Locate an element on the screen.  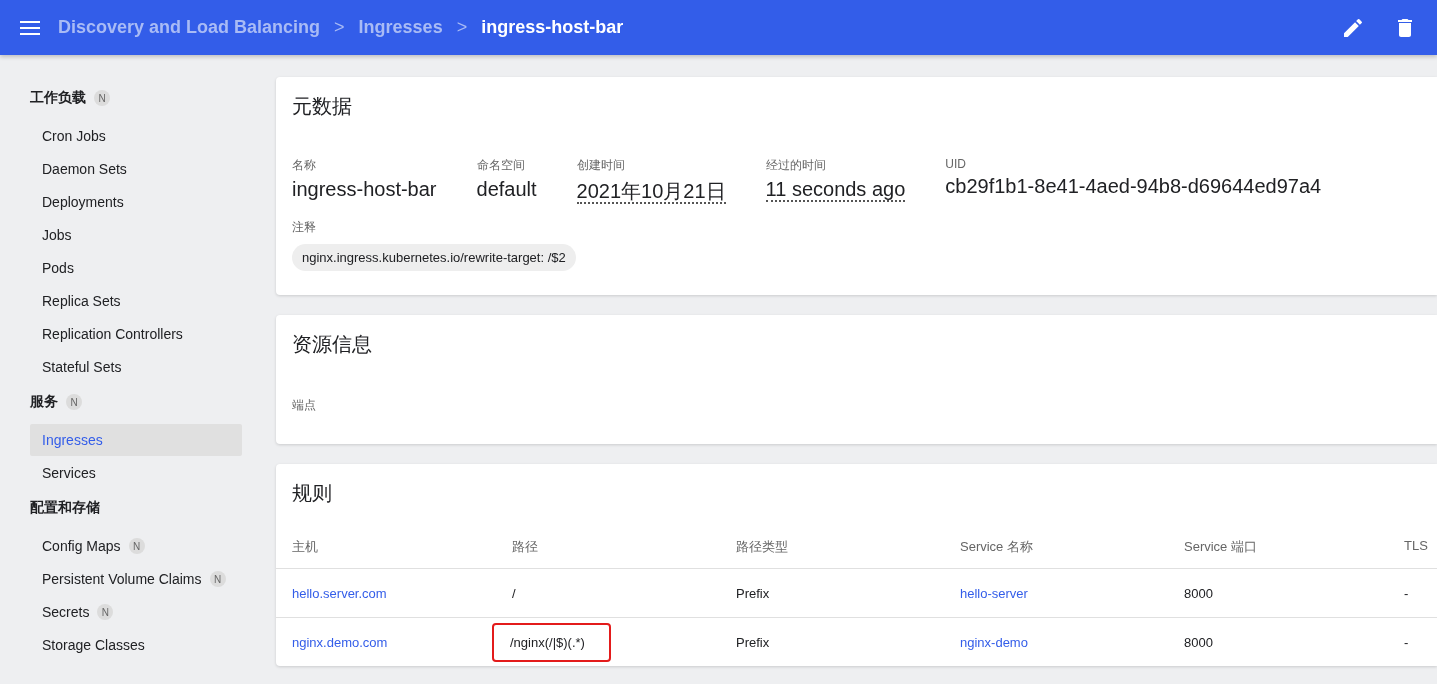
field-label: 经过的时间 is located at coordinates (796, 165).